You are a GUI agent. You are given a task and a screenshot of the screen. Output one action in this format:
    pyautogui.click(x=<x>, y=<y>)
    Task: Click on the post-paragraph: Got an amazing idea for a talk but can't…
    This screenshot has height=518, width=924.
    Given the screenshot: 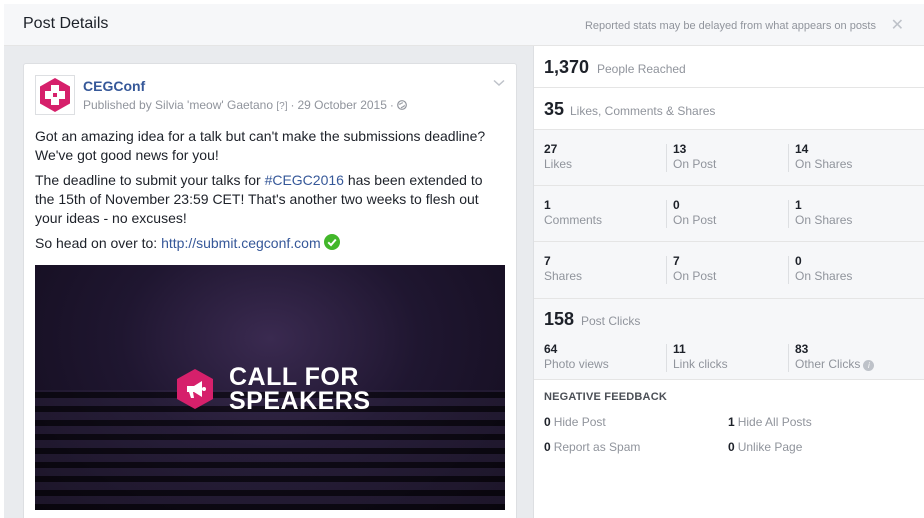 What is the action you would take?
    pyautogui.click(x=260, y=145)
    